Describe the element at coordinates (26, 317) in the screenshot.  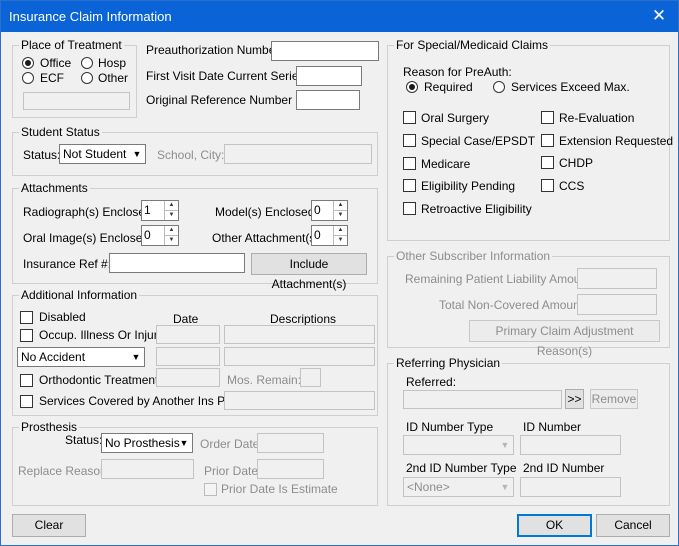
I see `disabled-checkbox` at that location.